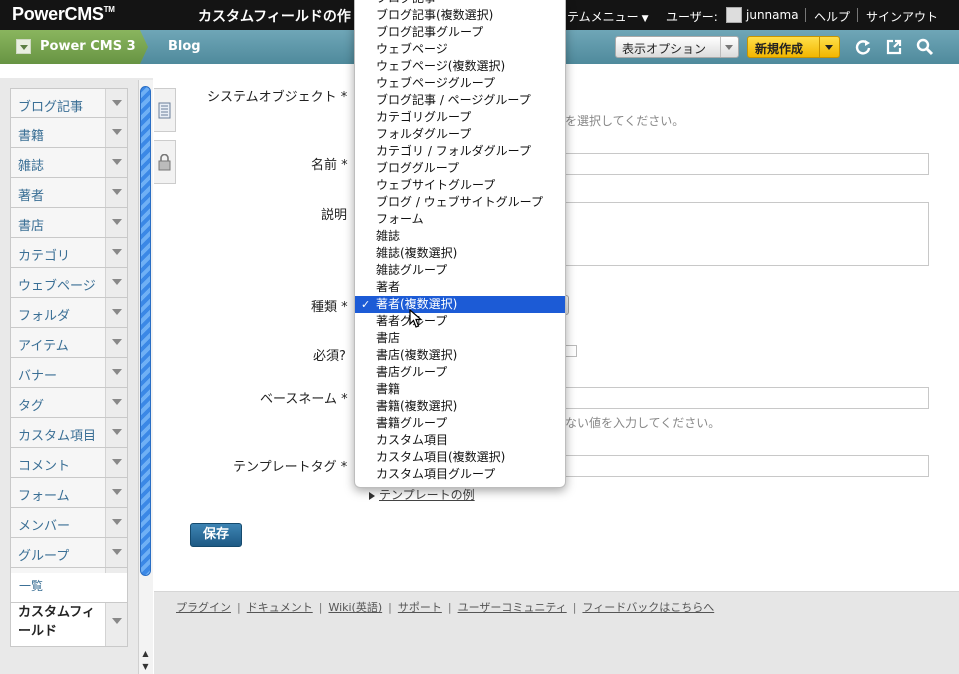  I want to click on sidebar-item: アイテム, so click(69, 343).